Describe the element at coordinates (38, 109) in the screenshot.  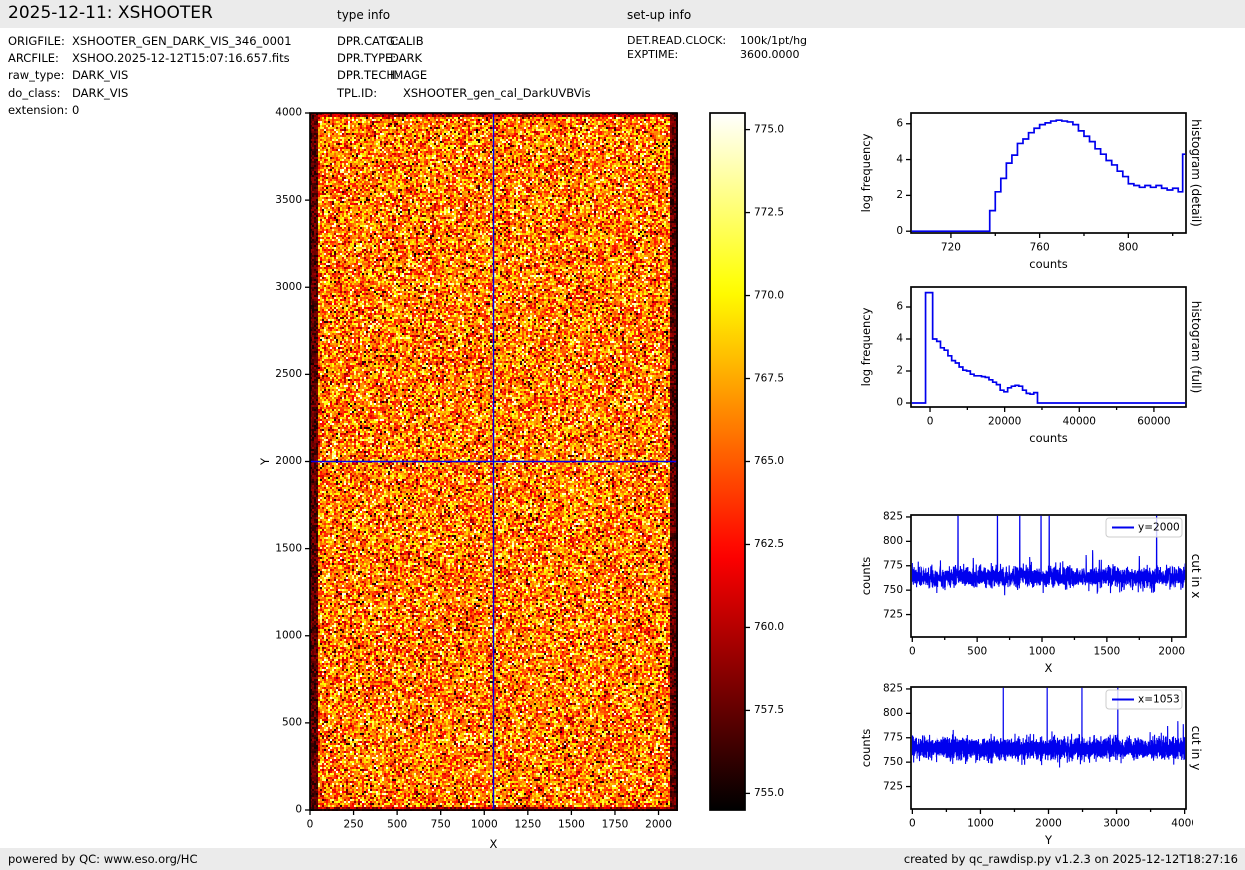
I see `field-label: extension:` at that location.